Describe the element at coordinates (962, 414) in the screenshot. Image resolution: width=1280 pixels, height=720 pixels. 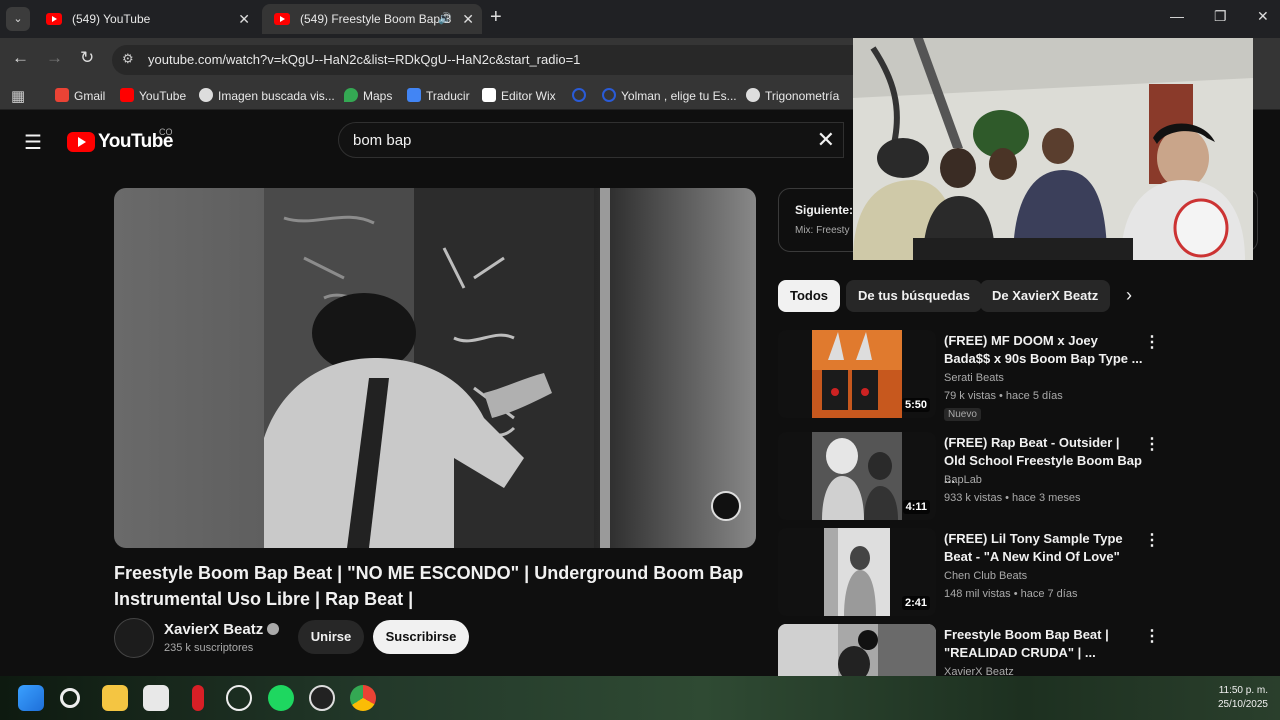
I see `new-badge: Nuevo` at that location.